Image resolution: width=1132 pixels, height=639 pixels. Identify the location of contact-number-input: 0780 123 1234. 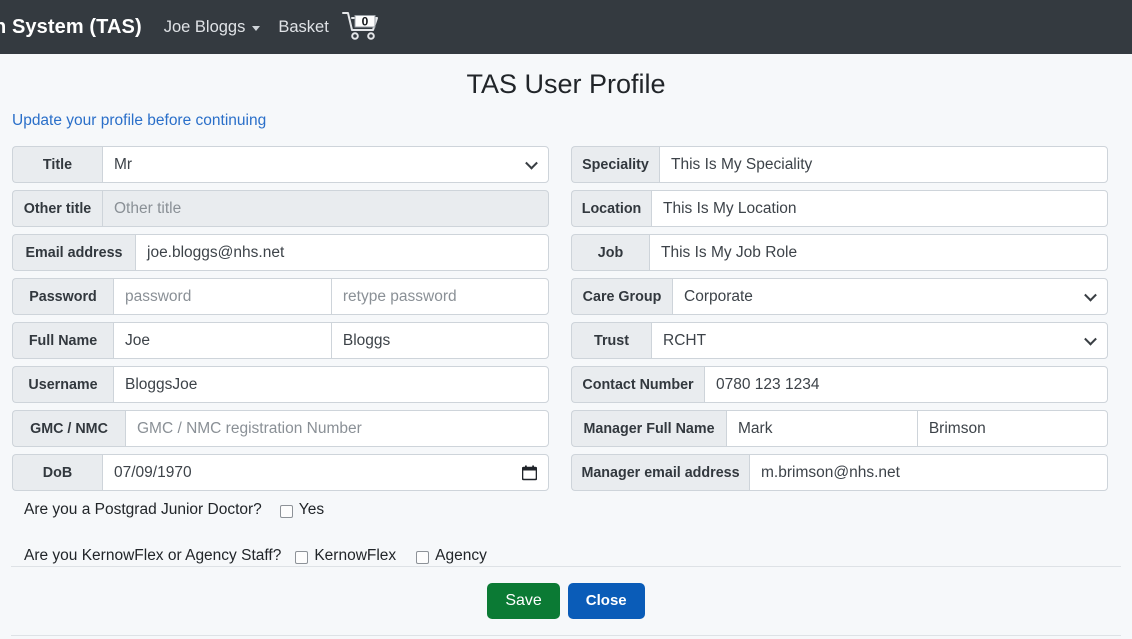
(906, 385).